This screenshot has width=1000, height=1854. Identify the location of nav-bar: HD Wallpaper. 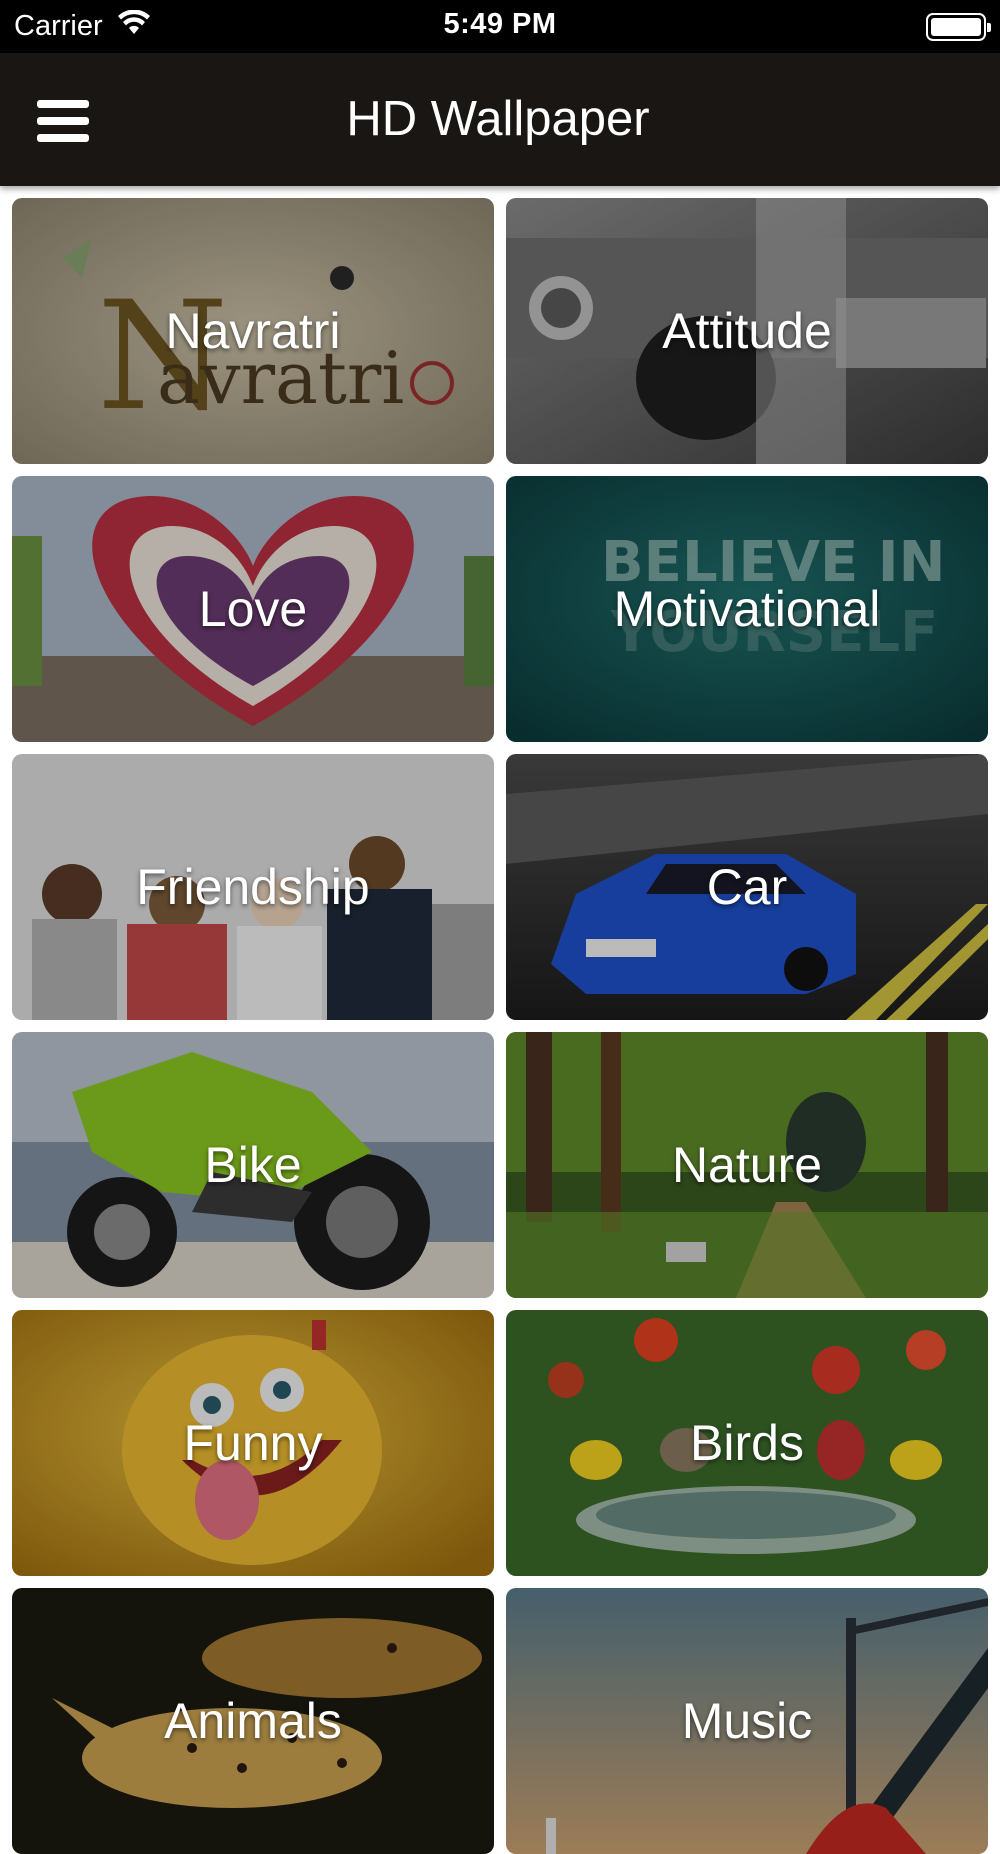
(500, 119).